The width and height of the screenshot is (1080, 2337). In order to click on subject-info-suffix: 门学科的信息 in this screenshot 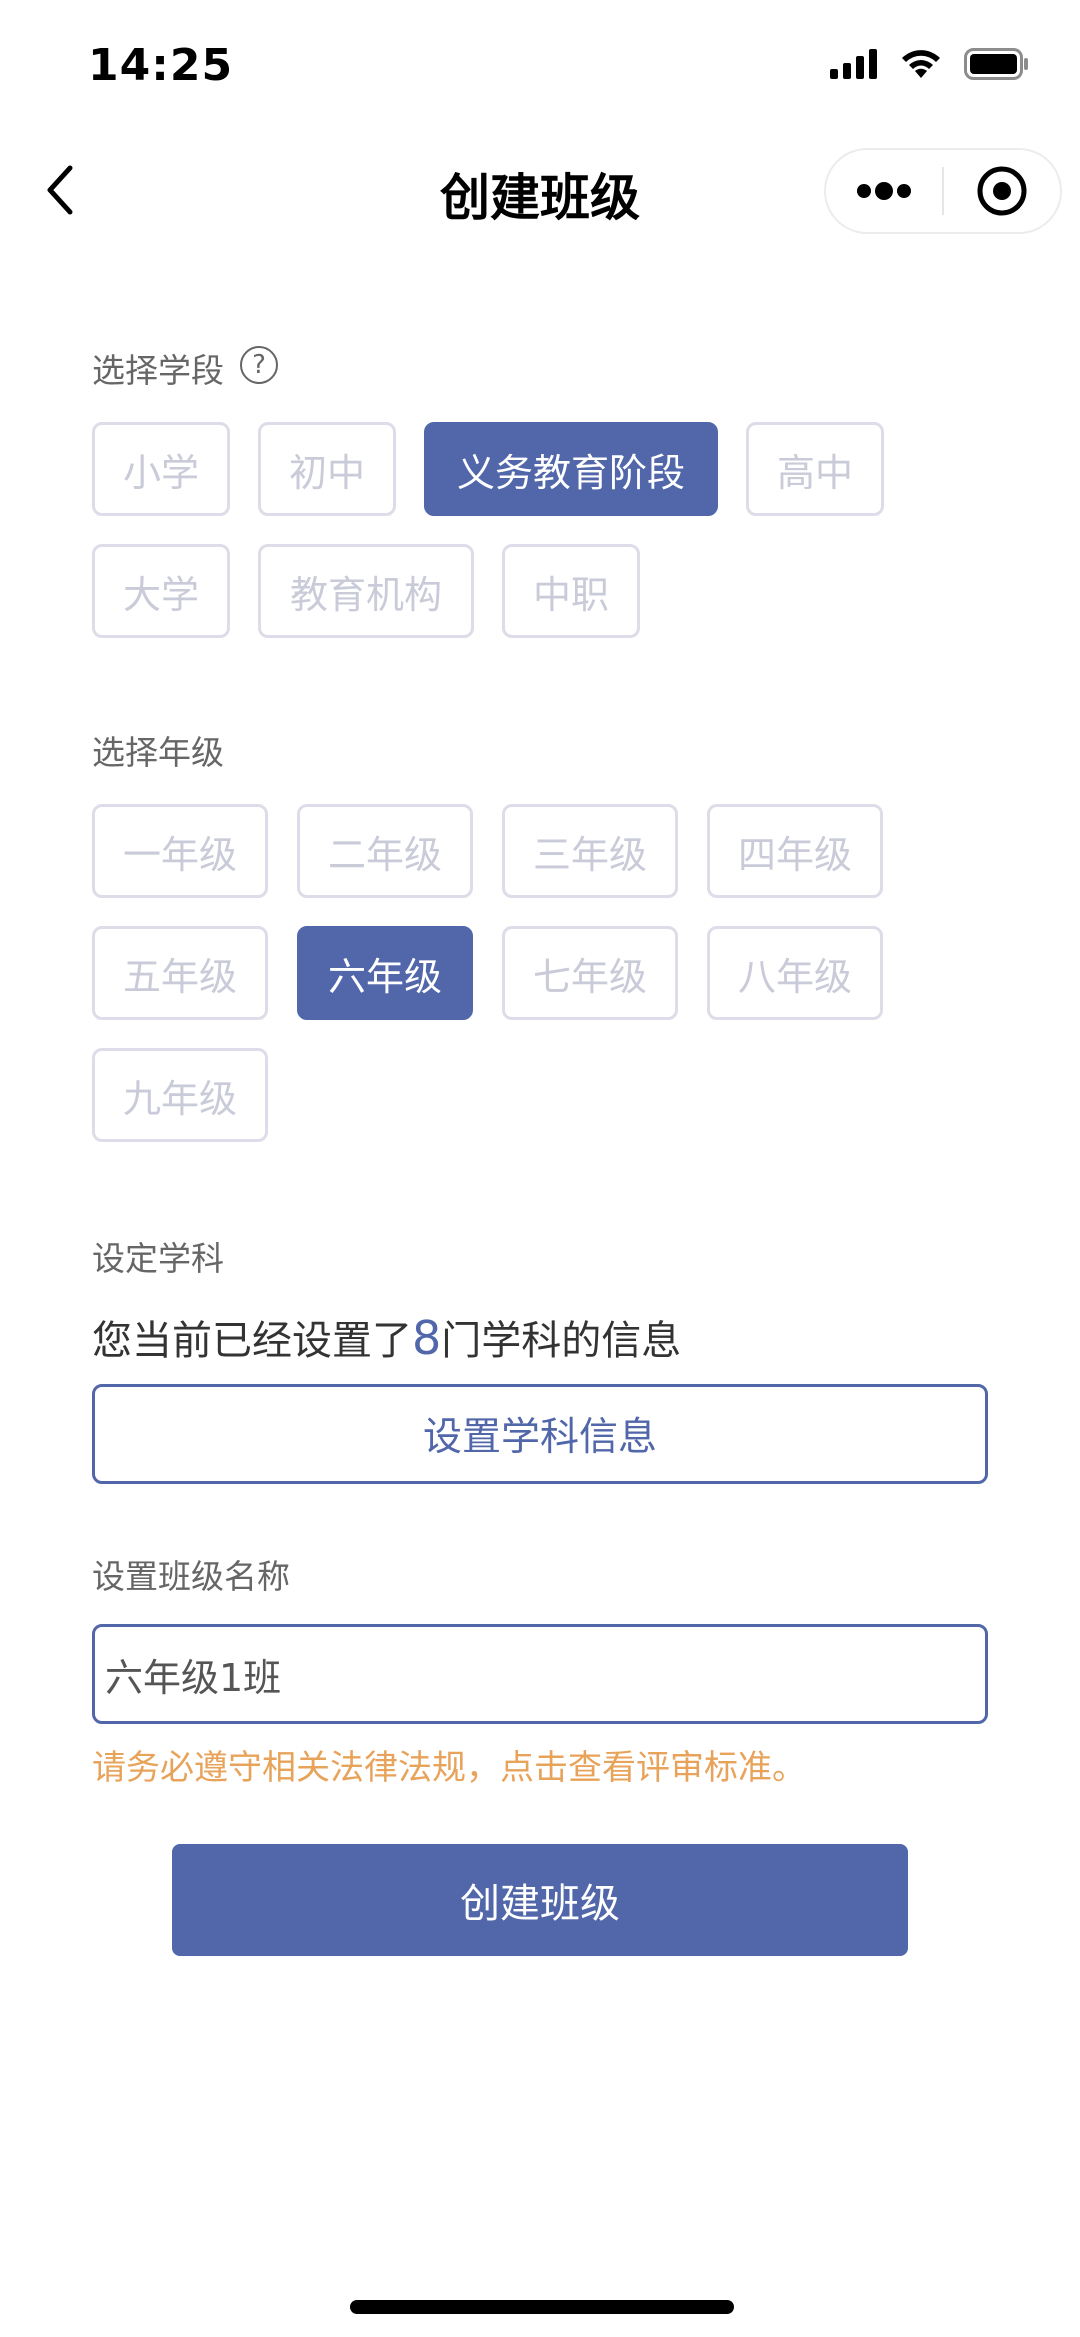, I will do `click(561, 1341)`.